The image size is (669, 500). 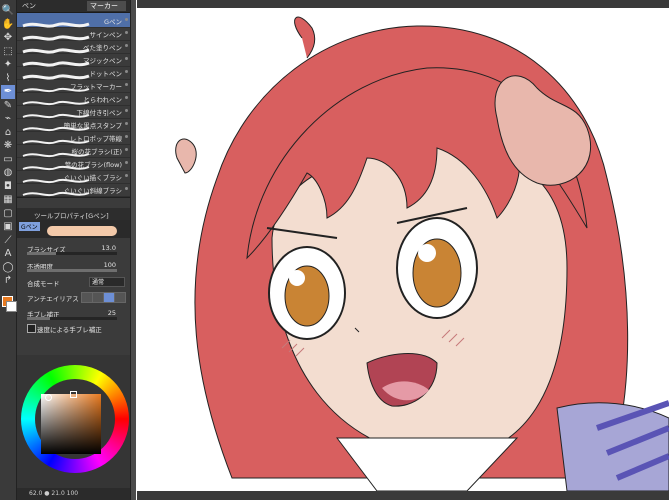 I want to click on brush-icon: ⌁, so click(x=8, y=119).